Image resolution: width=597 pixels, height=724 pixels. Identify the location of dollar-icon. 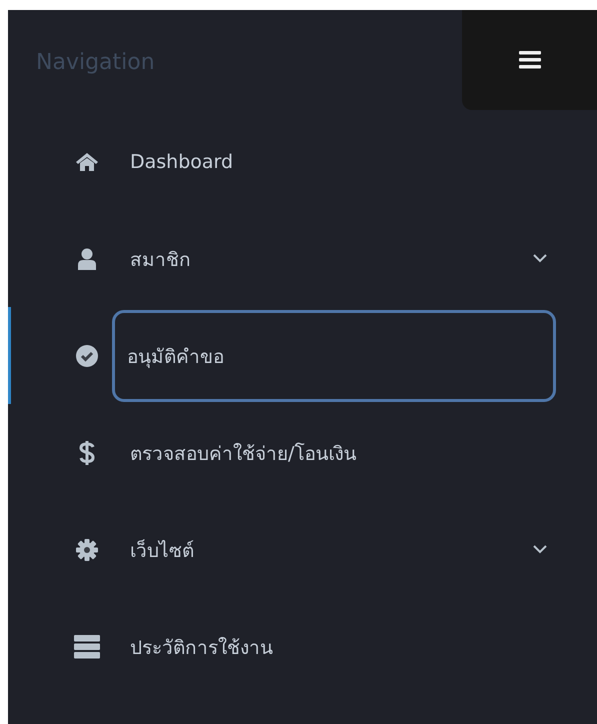
(87, 453).